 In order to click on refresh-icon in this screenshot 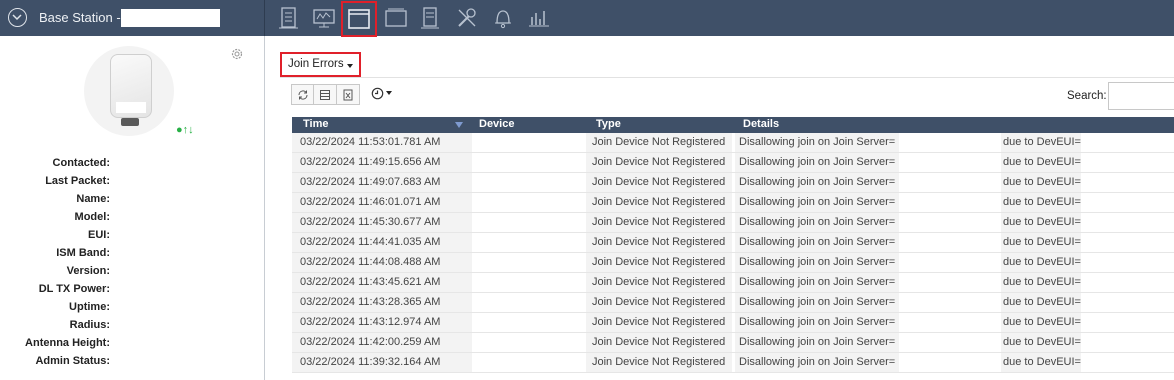, I will do `click(302, 94)`.